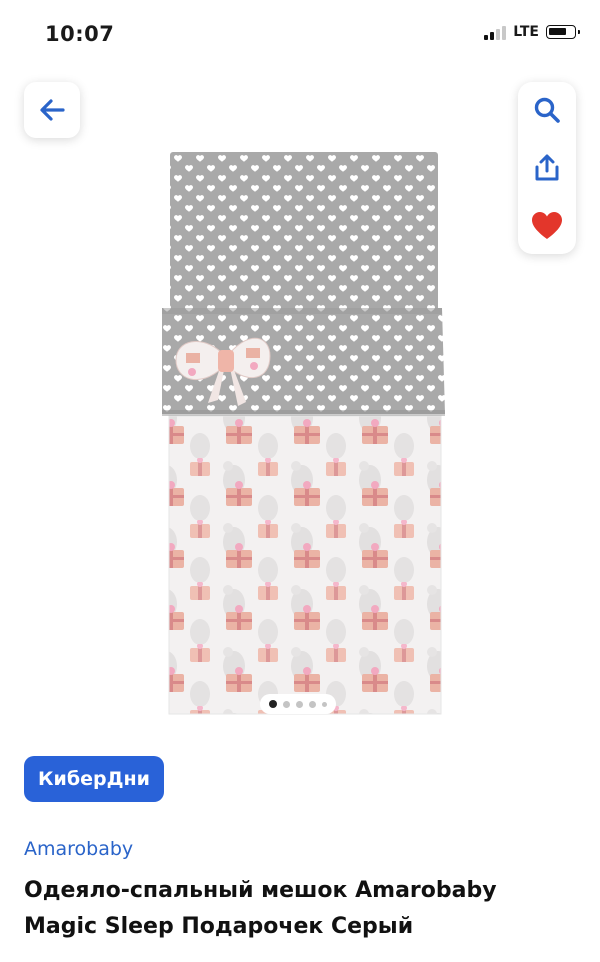 This screenshot has height=962, width=600. I want to click on status-time: 10:07, so click(80, 34).